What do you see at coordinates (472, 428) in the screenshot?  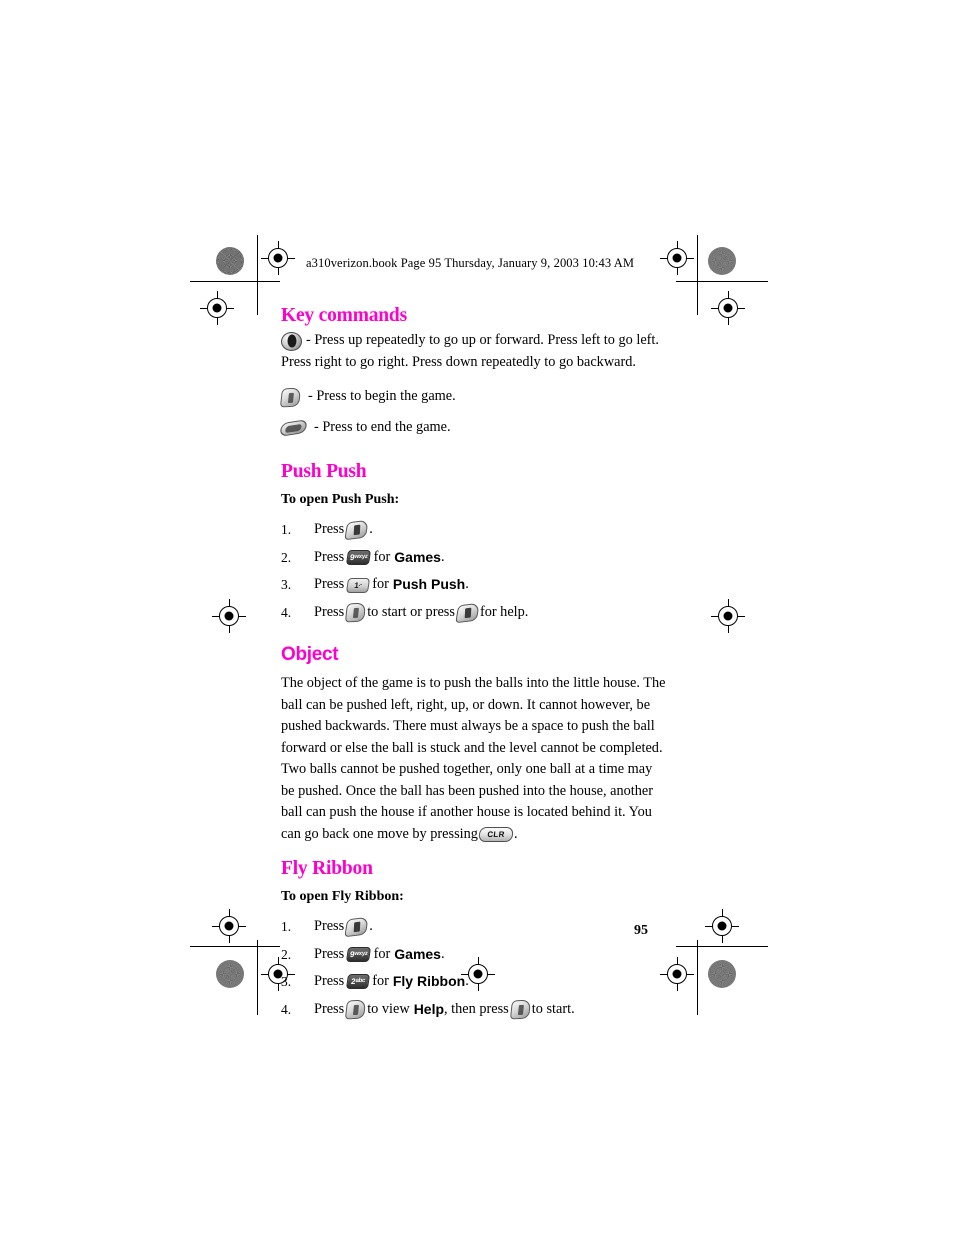 I see `key-command-row-end-game: - Press to end the game.` at bounding box center [472, 428].